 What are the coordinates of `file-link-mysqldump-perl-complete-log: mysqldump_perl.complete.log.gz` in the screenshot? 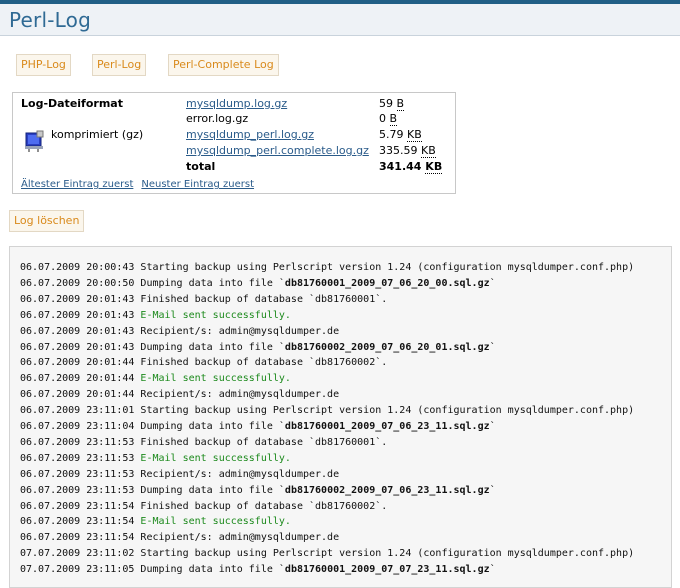 It's located at (277, 150).